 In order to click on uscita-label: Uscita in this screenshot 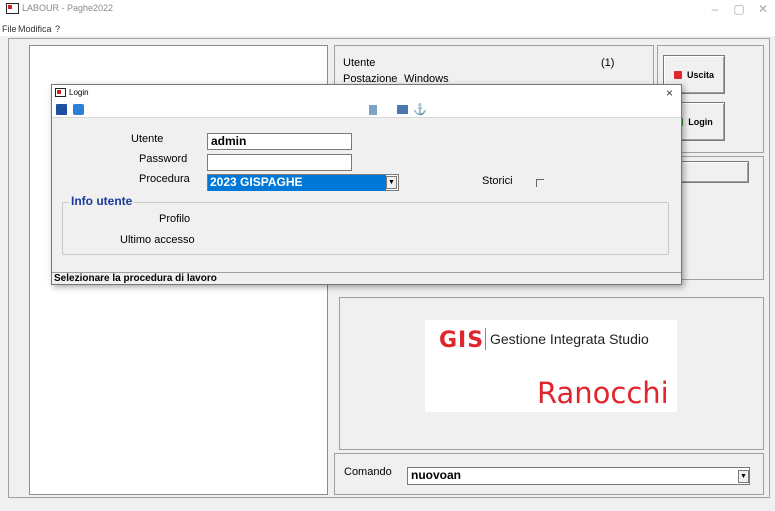, I will do `click(700, 74)`.